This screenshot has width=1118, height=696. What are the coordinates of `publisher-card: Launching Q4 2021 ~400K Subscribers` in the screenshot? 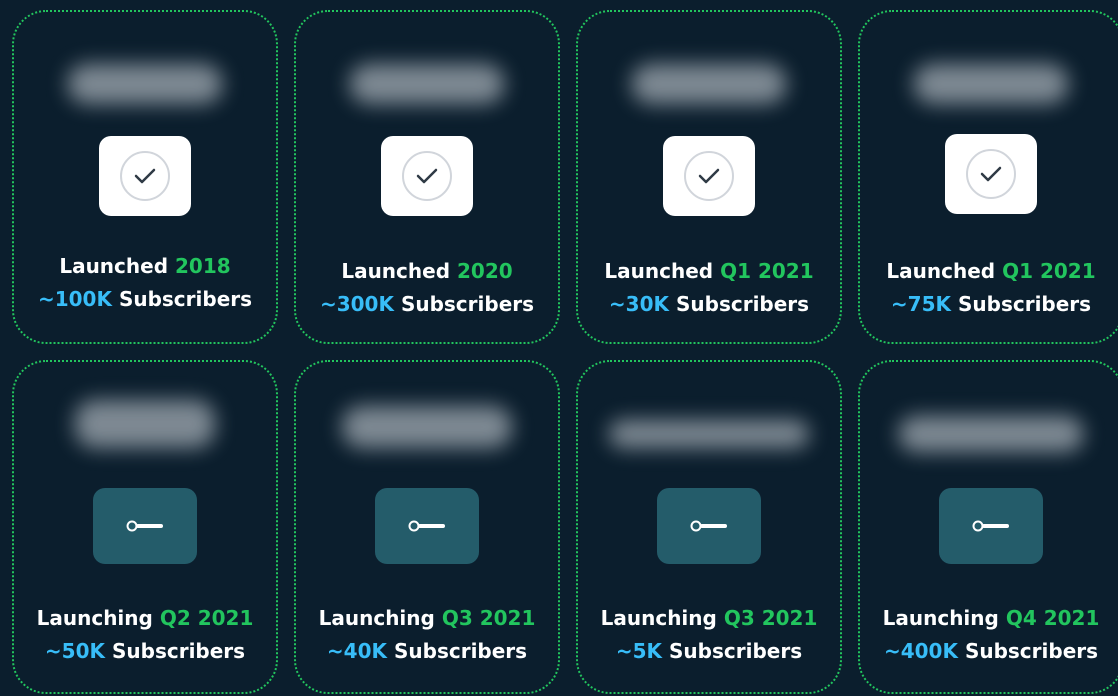 It's located at (988, 527).